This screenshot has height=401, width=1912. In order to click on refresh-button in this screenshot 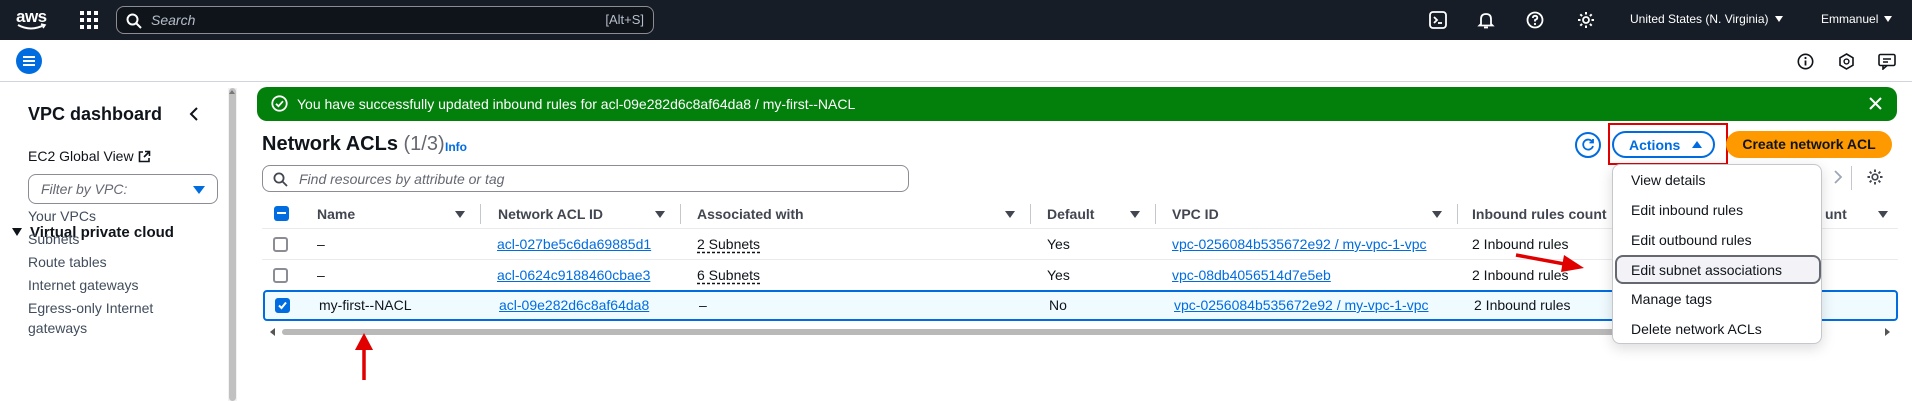, I will do `click(1588, 145)`.